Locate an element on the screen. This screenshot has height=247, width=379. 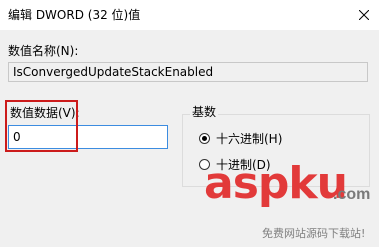
highlight-box is located at coordinates (41, 126).